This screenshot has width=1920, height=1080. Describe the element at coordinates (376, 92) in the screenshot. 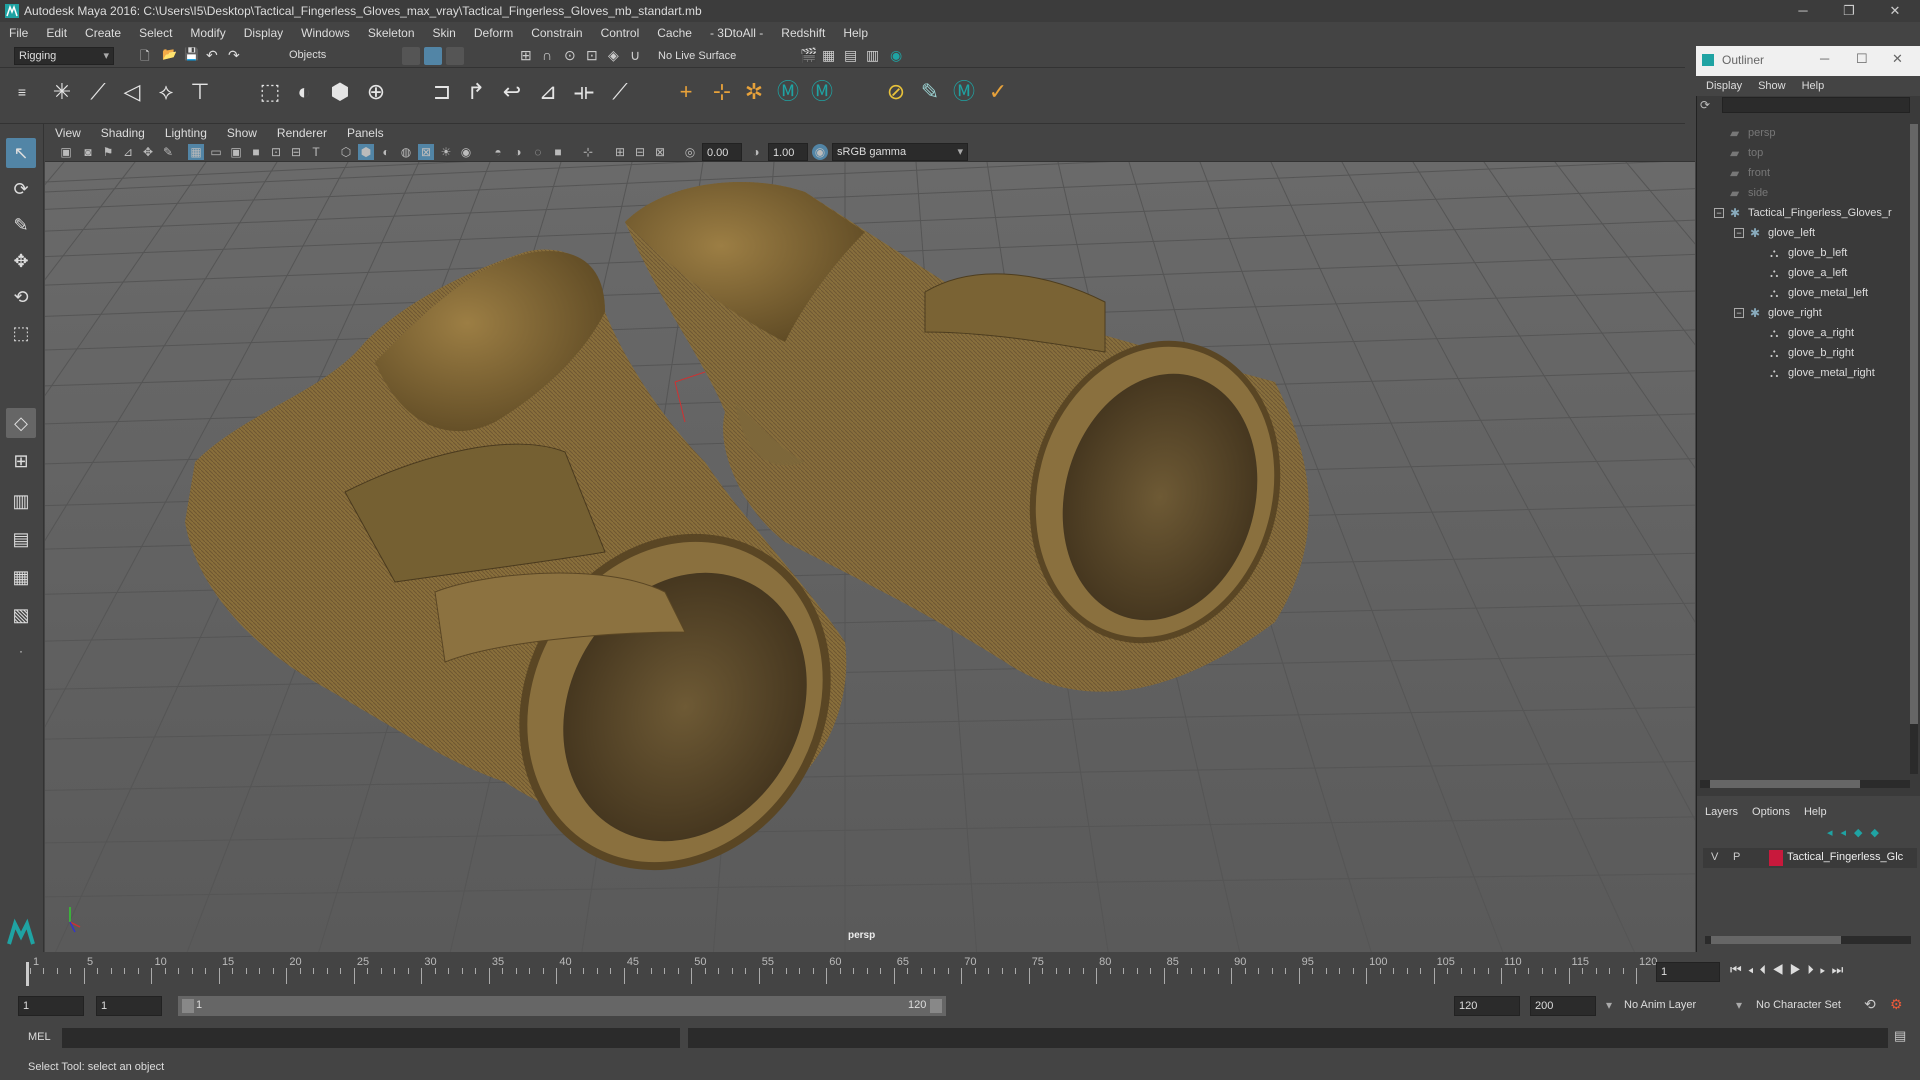

I see `wrap-icon: ⊕` at that location.